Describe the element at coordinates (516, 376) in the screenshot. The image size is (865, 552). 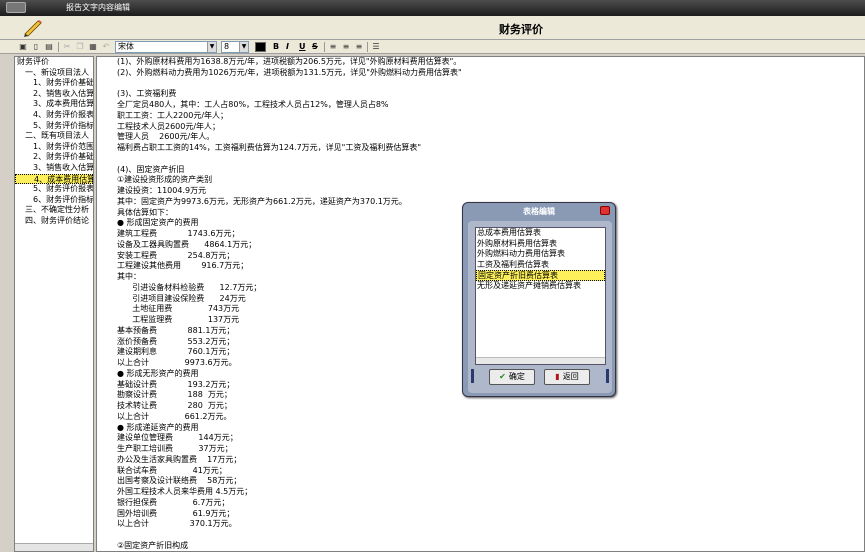
I see `ok-label: 确定` at that location.